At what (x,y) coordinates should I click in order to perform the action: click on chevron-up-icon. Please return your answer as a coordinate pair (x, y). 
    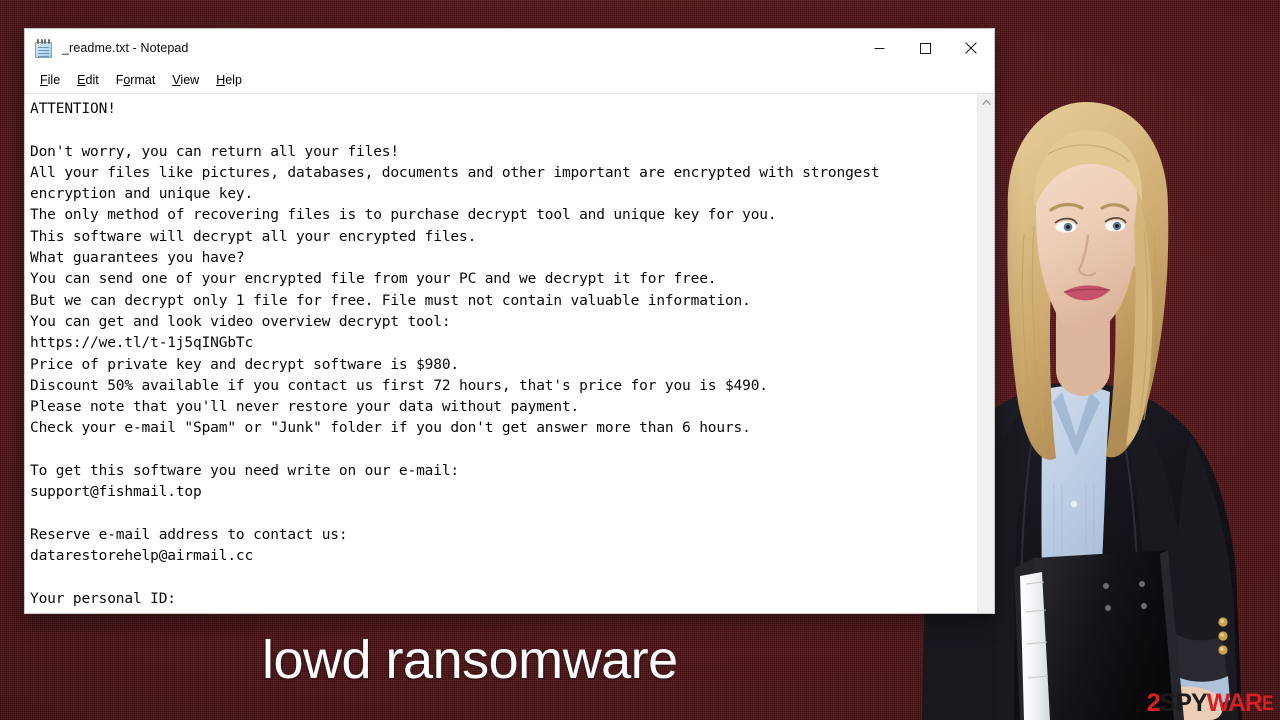
    Looking at the image, I should click on (986, 102).